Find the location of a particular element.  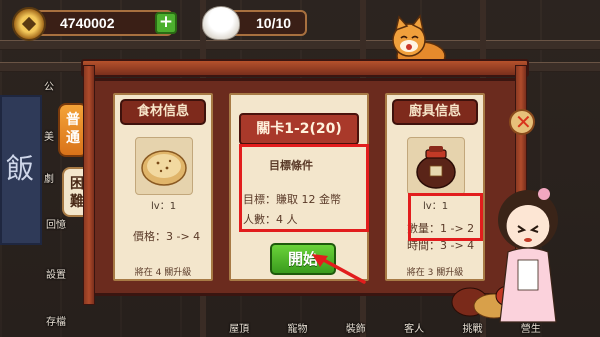

add-coins-button: + is located at coordinates (166, 23).